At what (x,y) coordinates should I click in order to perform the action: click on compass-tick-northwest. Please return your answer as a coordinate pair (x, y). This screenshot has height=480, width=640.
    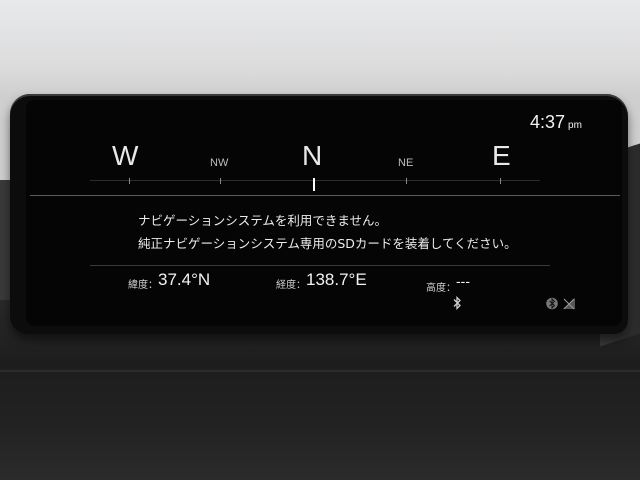
    Looking at the image, I should click on (220, 181).